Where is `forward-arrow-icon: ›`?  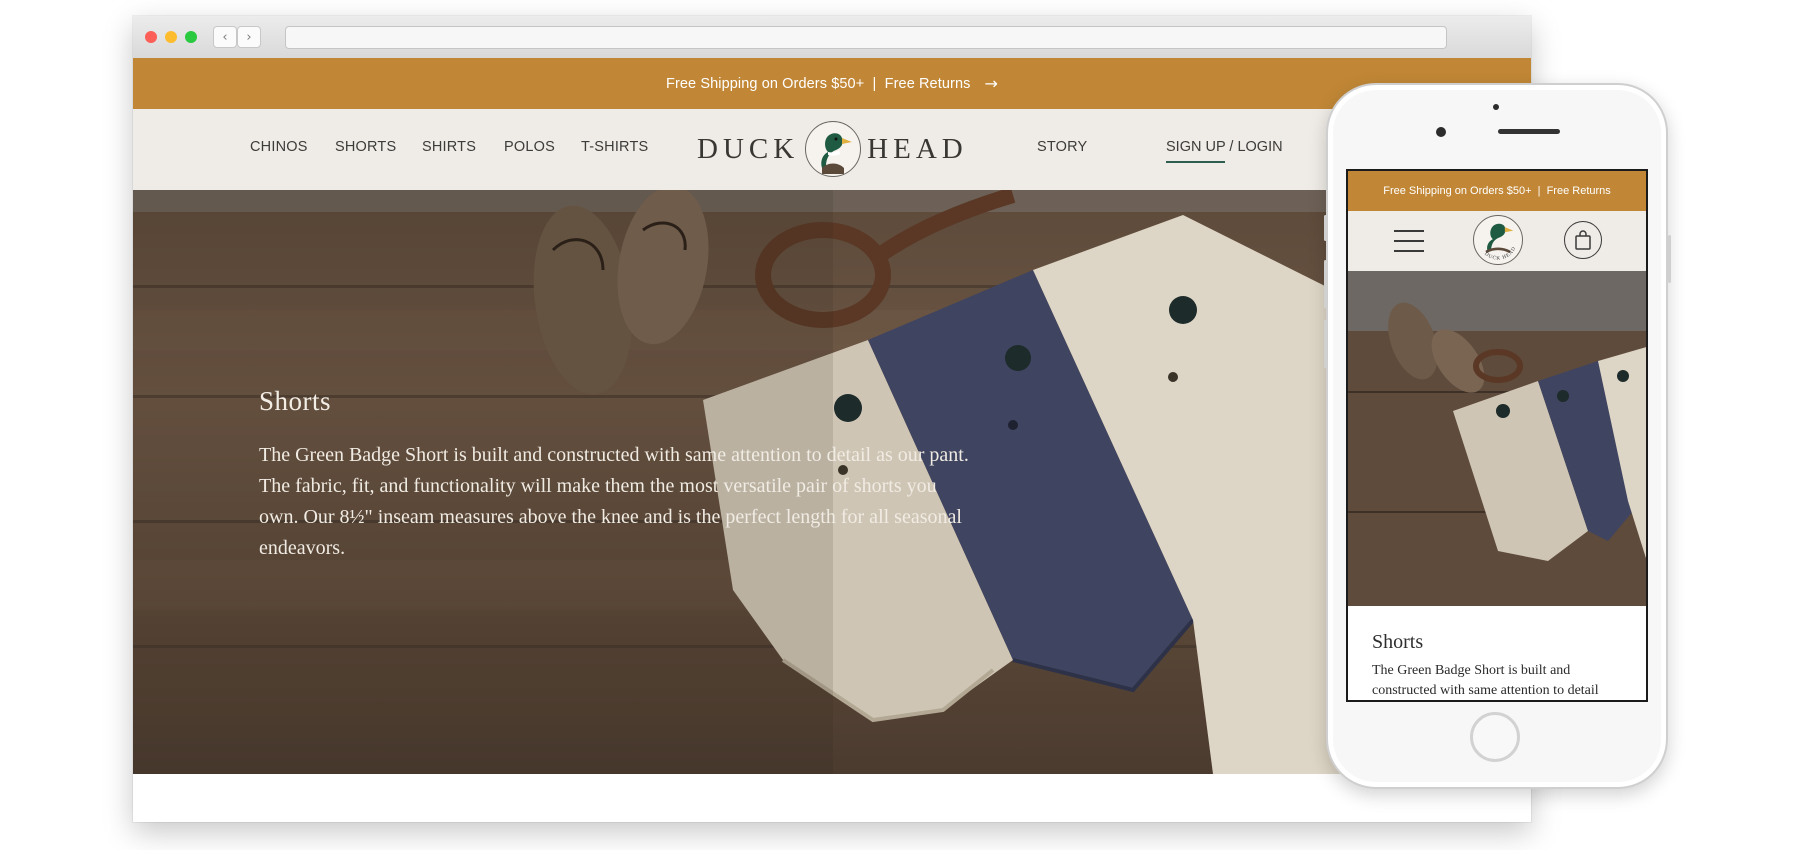 forward-arrow-icon: › is located at coordinates (249, 37).